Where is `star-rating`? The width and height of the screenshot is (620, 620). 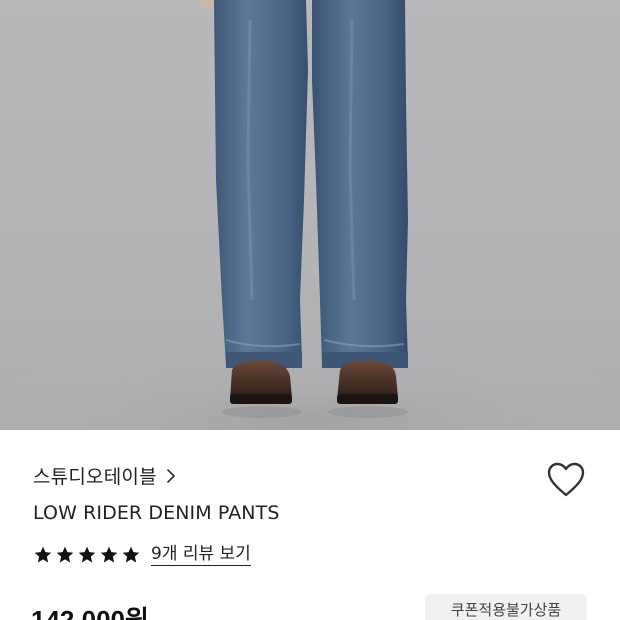 star-rating is located at coordinates (87, 555).